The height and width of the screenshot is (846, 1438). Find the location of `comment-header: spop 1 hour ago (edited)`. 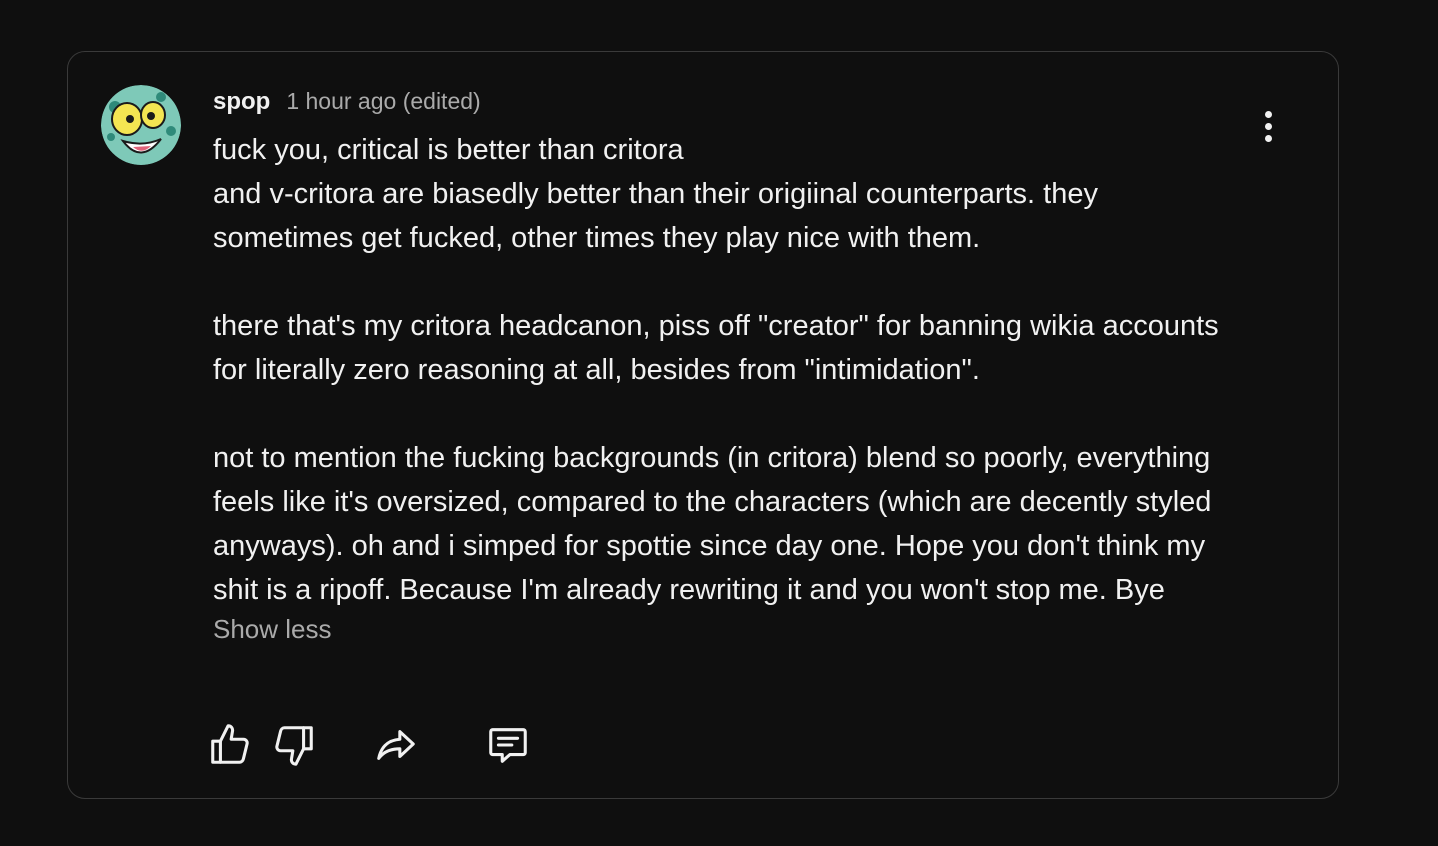

comment-header: spop 1 hour ago (edited) is located at coordinates (728, 103).